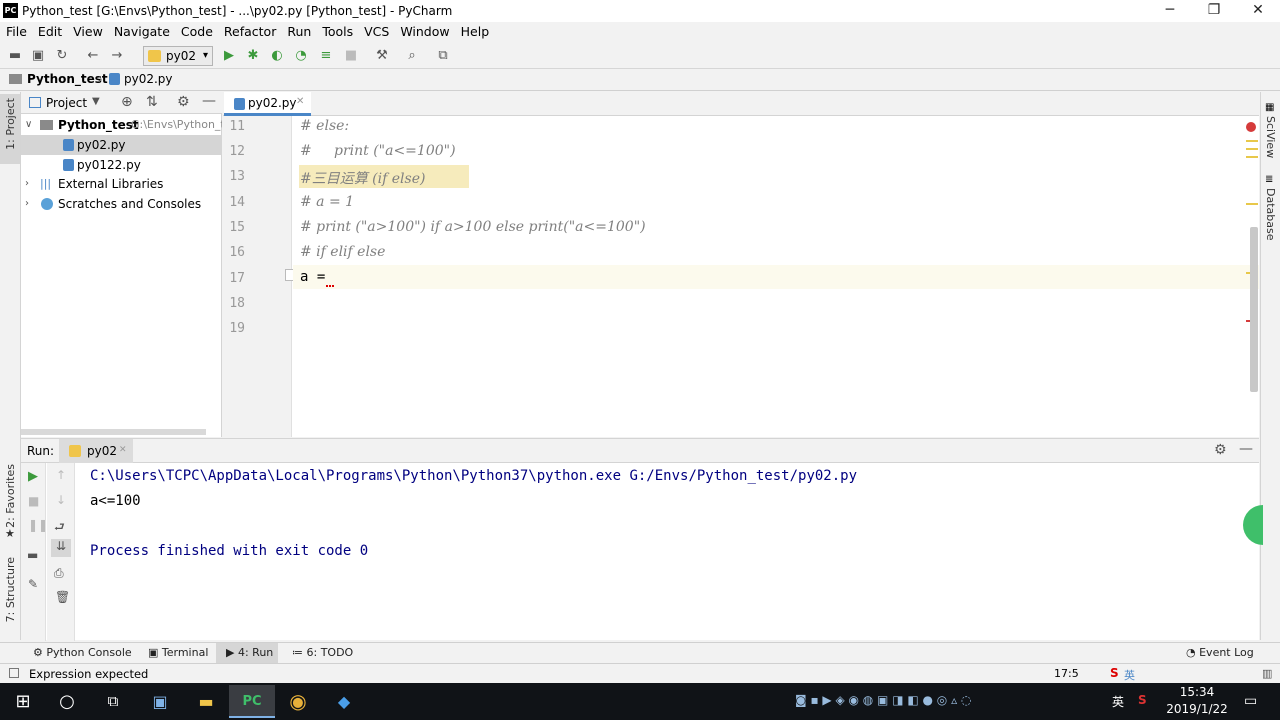 The image size is (1280, 720). What do you see at coordinates (59, 573) in the screenshot?
I see `print-icon: ⎙` at bounding box center [59, 573].